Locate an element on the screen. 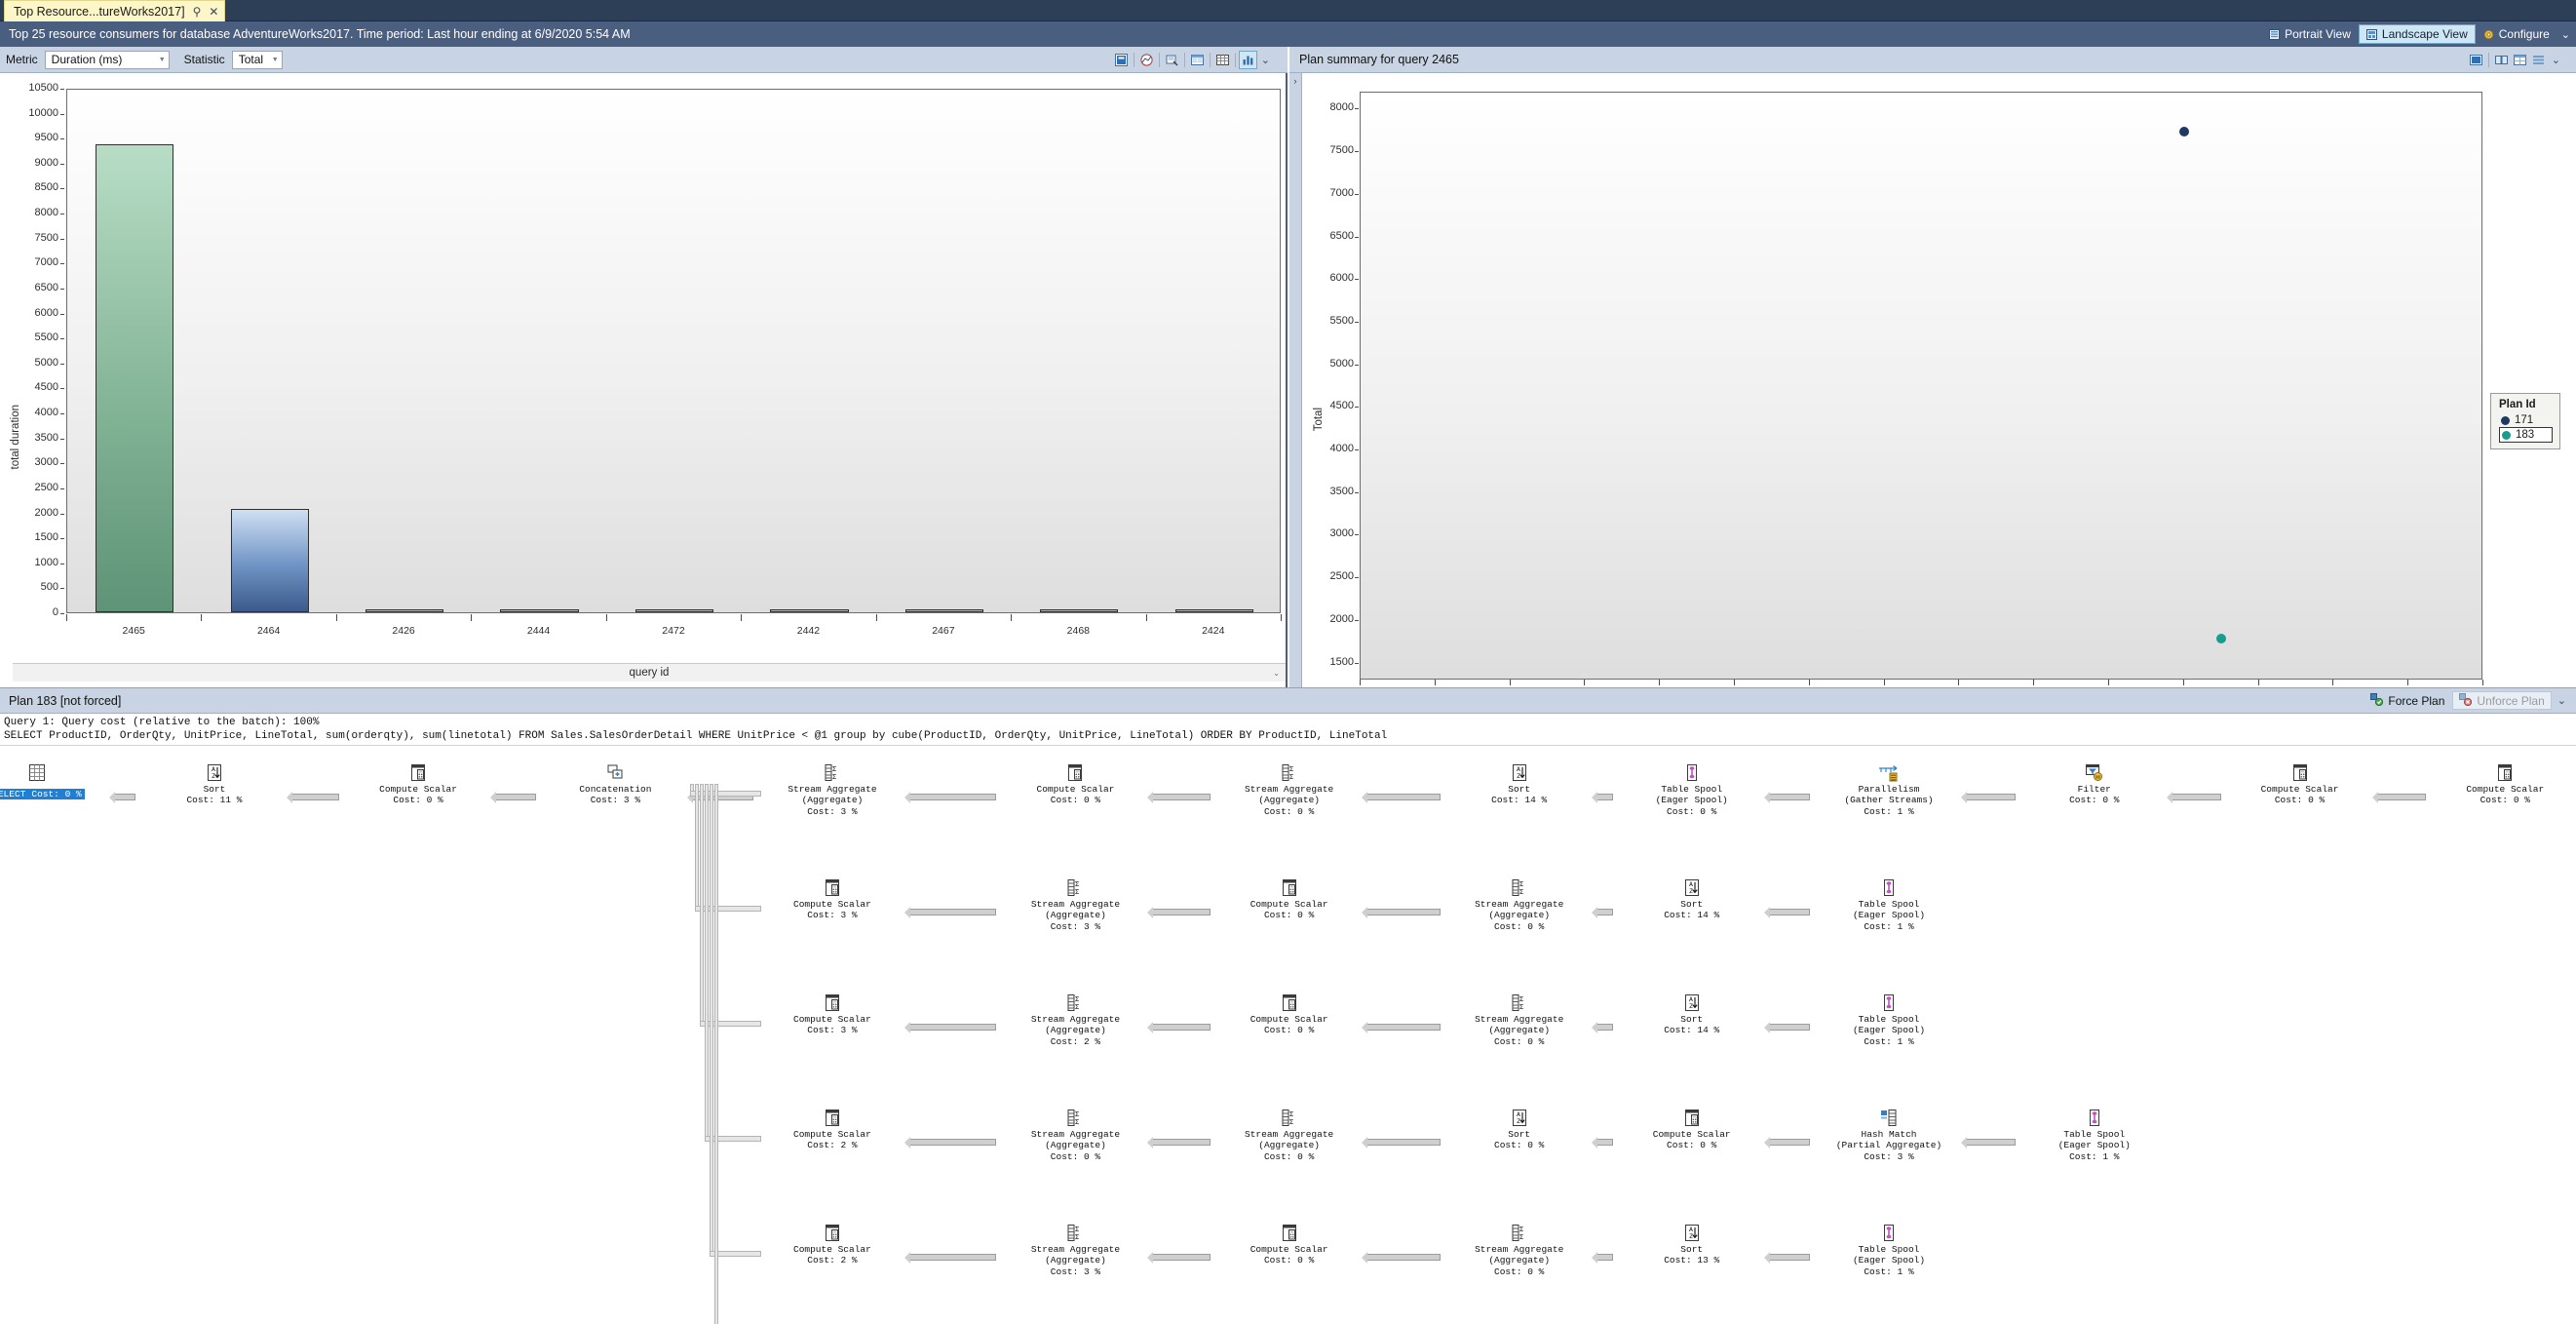  plan-node-6: Σ Σ Stream Aggregate (Aggregate) Cost: 0 % is located at coordinates (1289, 790).